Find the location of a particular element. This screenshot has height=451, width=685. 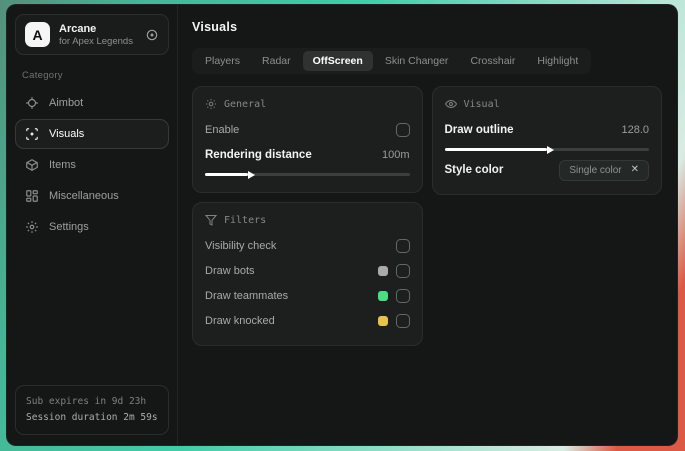

brand-card: A Arcane for Apex Legends is located at coordinates (92, 35).